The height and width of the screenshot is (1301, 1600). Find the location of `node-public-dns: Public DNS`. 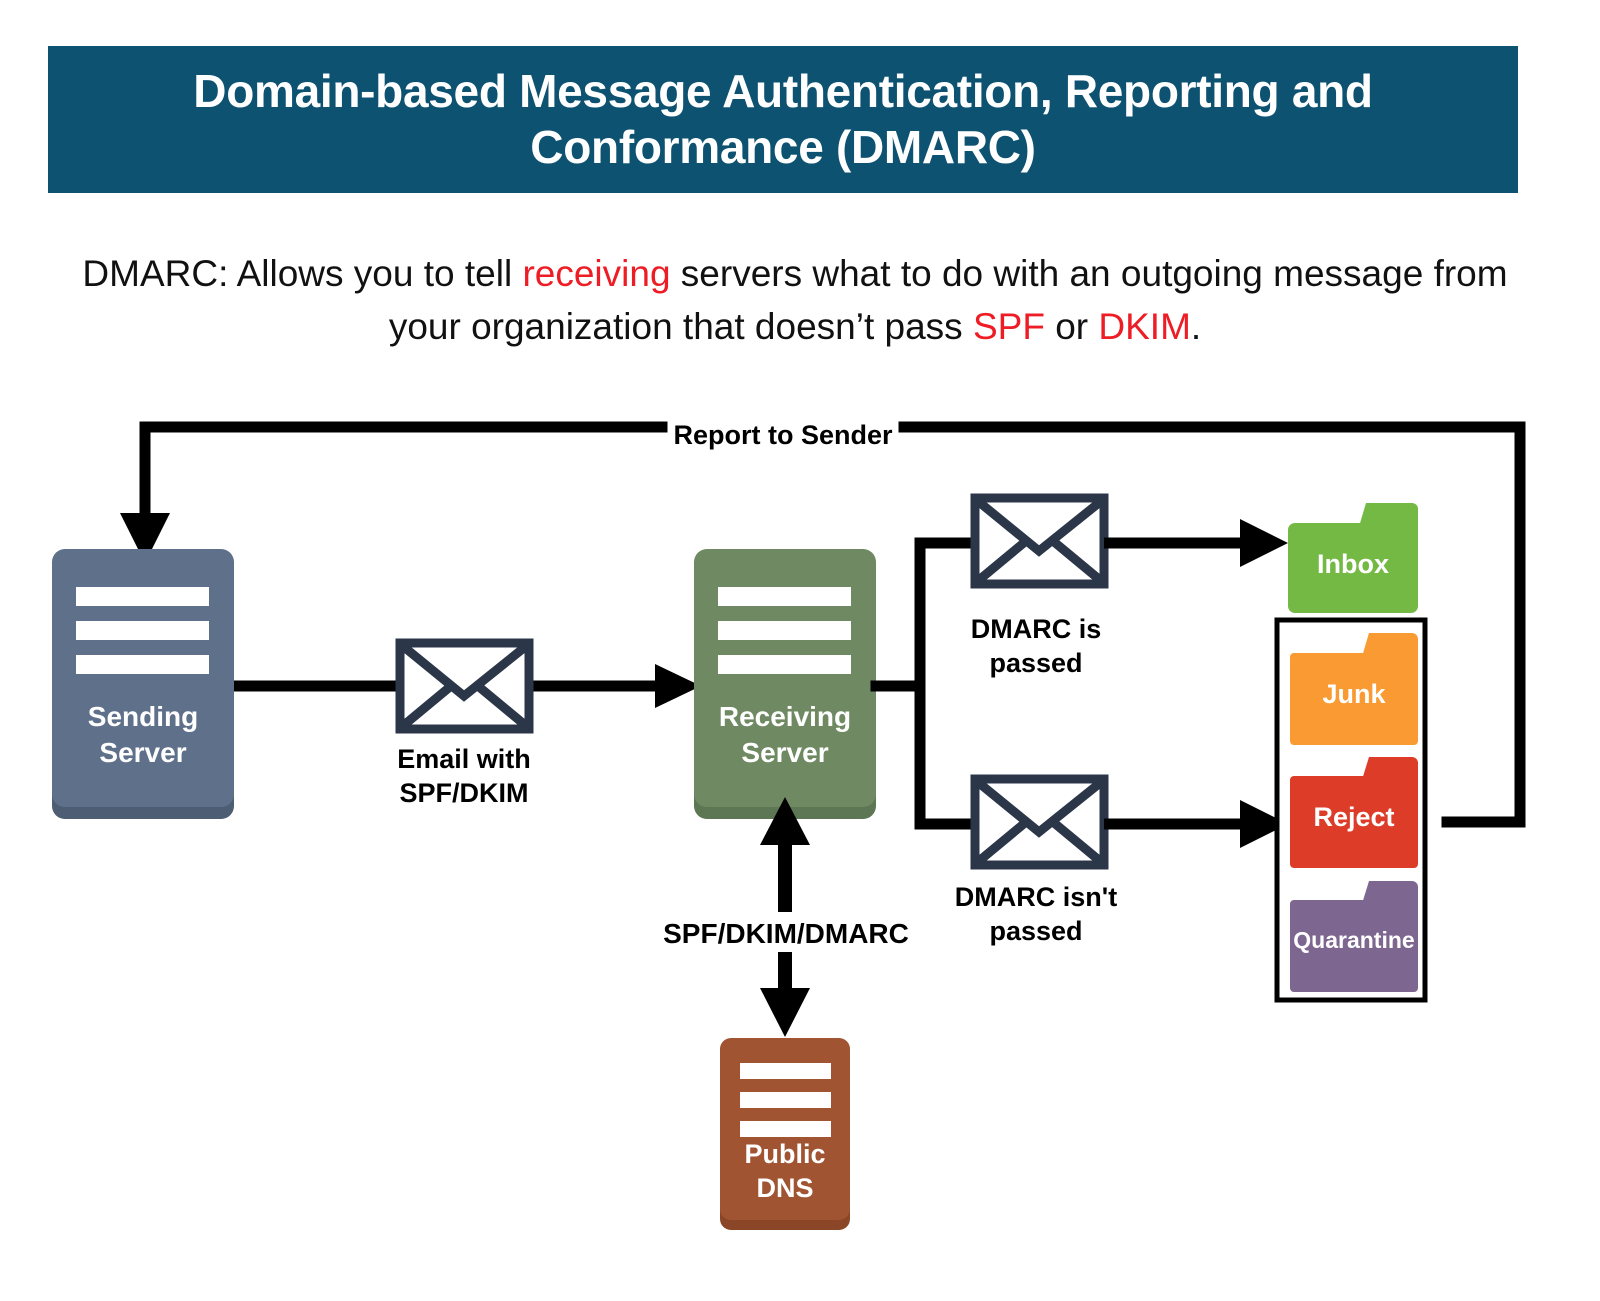

node-public-dns: Public DNS is located at coordinates (785, 1134).